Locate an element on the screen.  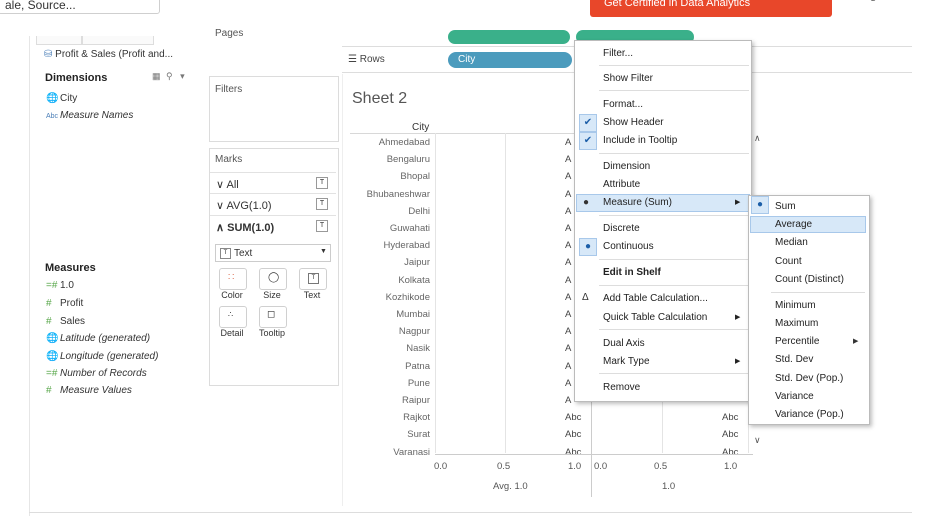
city-row-label: Hyderabad is located at coordinates (395, 245).